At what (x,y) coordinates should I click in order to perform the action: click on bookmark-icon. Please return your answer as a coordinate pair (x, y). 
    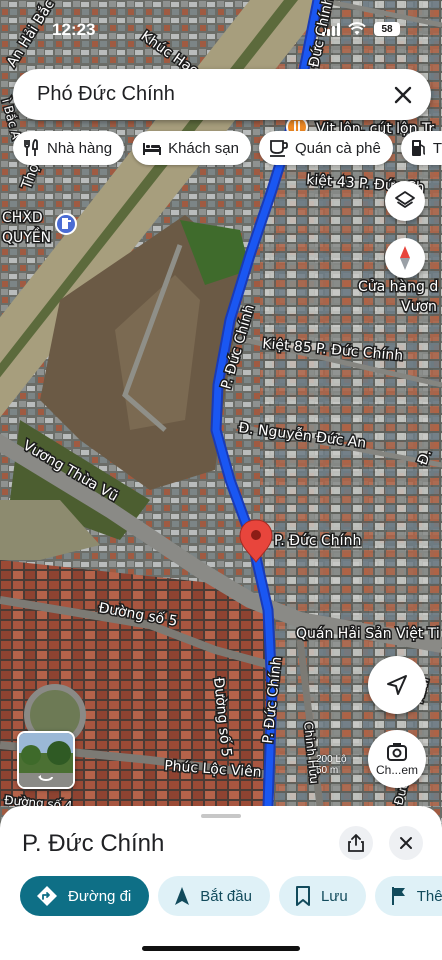
    Looking at the image, I should click on (302, 896).